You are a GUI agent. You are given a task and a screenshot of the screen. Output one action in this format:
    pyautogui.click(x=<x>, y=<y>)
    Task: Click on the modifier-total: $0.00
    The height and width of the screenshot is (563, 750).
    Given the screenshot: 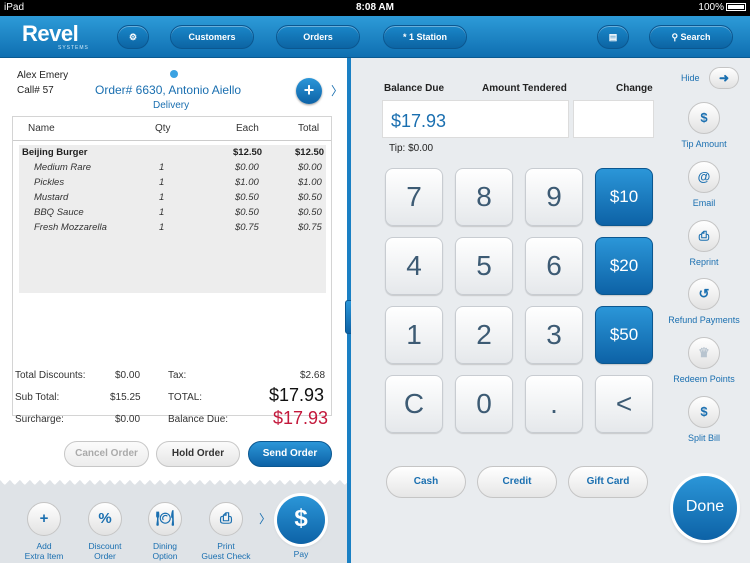 What is the action you would take?
    pyautogui.click(x=310, y=167)
    